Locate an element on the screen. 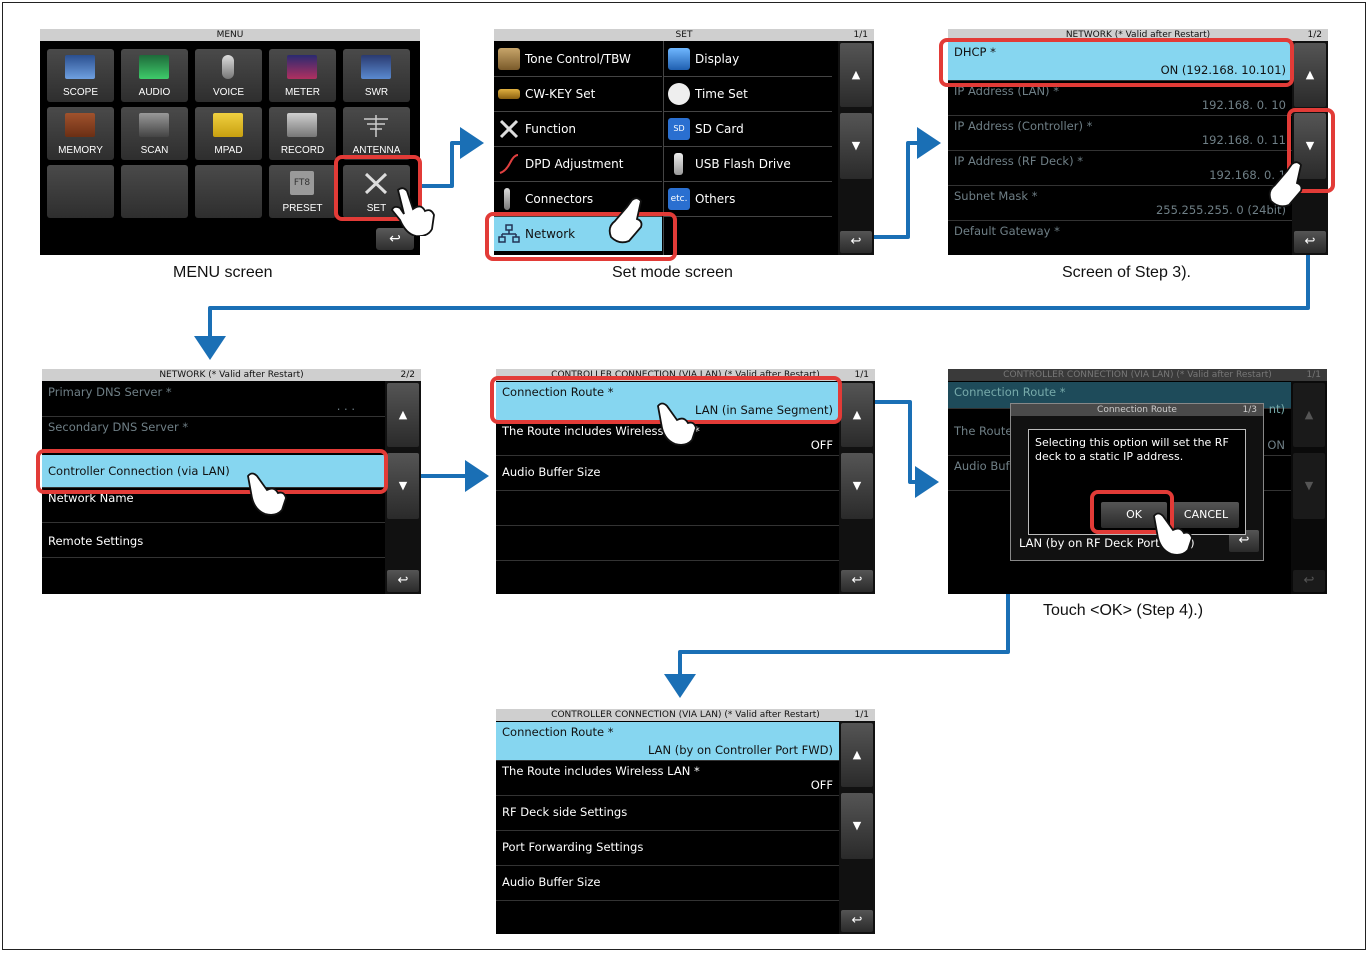 This screenshot has width=1370, height=954. tools-icon is located at coordinates (509, 129).